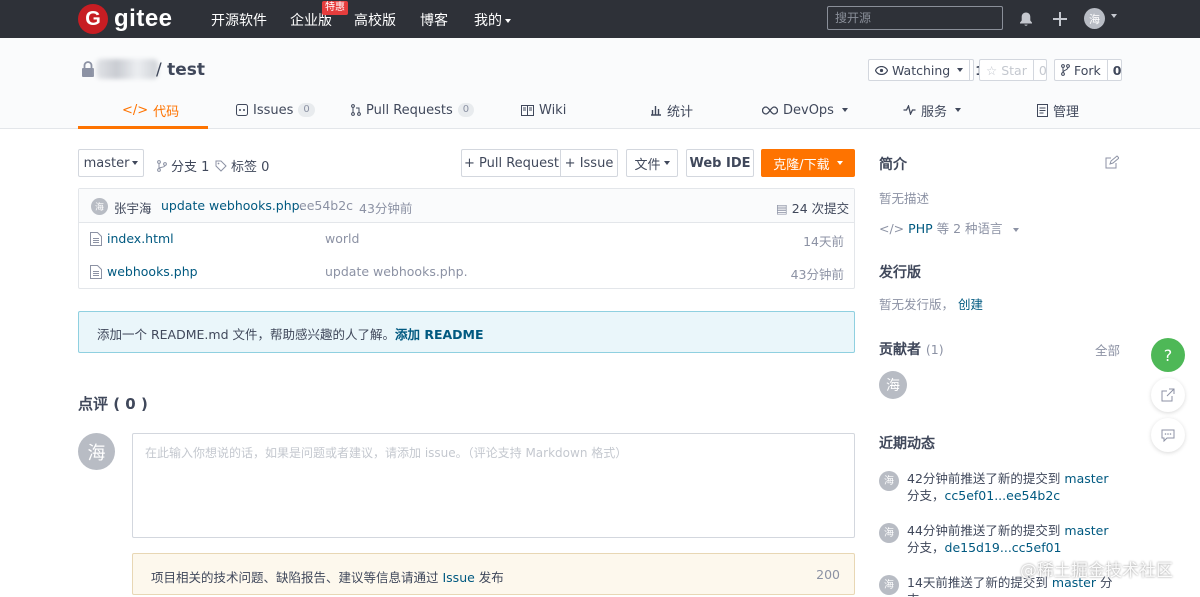 This screenshot has height=597, width=1200. Describe the element at coordinates (1058, 110) in the screenshot. I see `tab-manage: 管理` at that location.